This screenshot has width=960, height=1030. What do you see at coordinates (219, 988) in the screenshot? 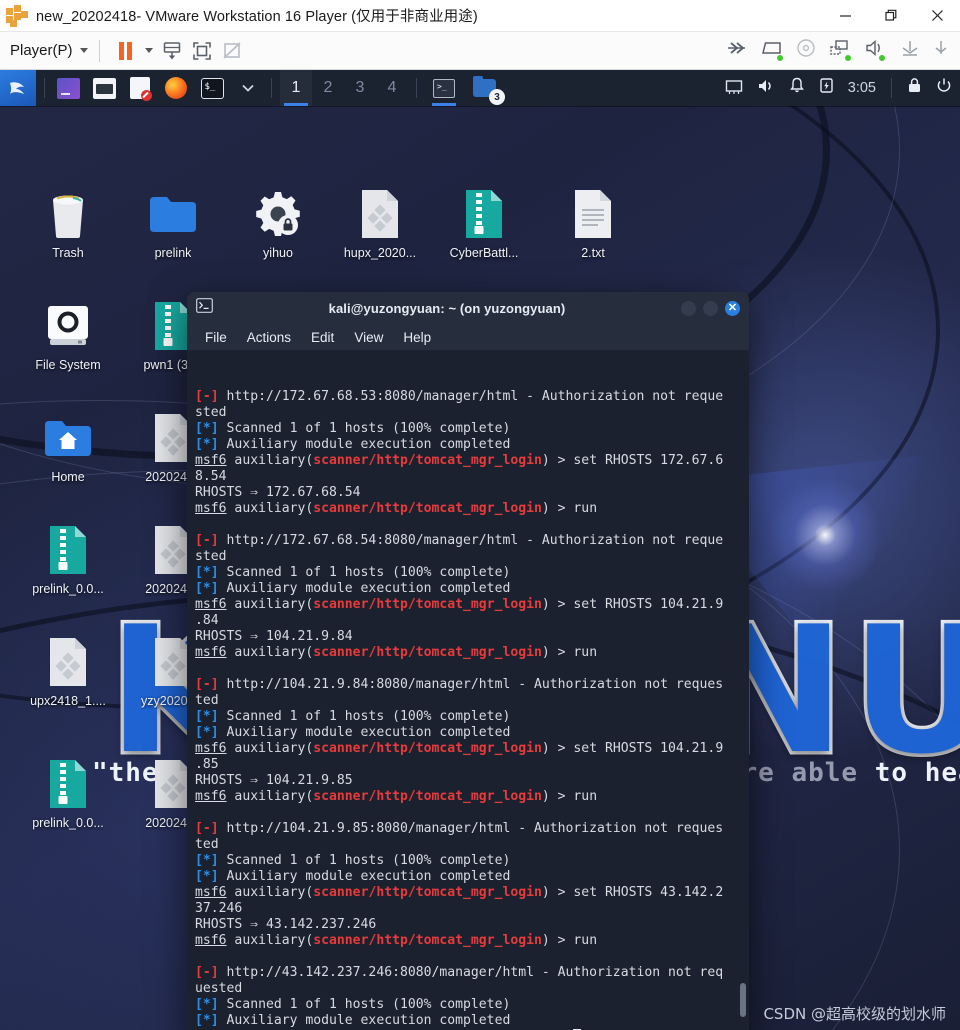
I see `terminal-line: uested` at bounding box center [219, 988].